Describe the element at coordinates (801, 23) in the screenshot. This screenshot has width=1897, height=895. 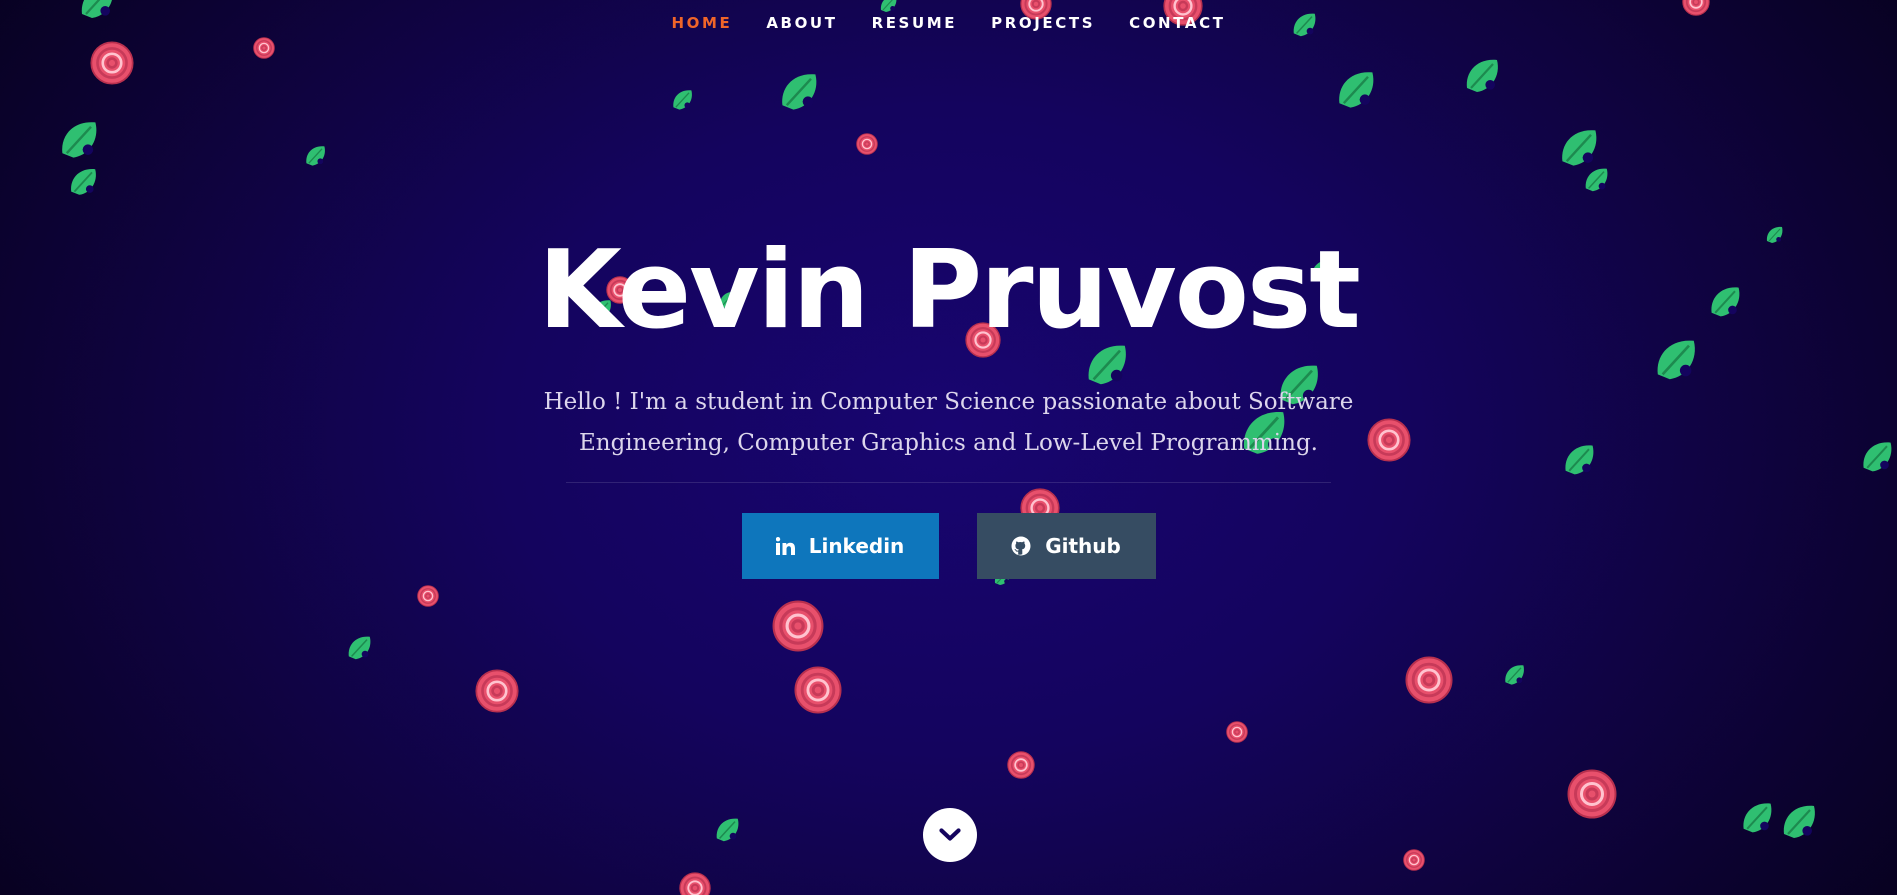
I see `nav-item-about: ABOUT` at that location.